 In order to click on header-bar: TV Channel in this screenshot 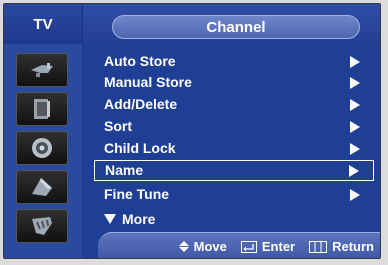, I will do `click(192, 24)`.